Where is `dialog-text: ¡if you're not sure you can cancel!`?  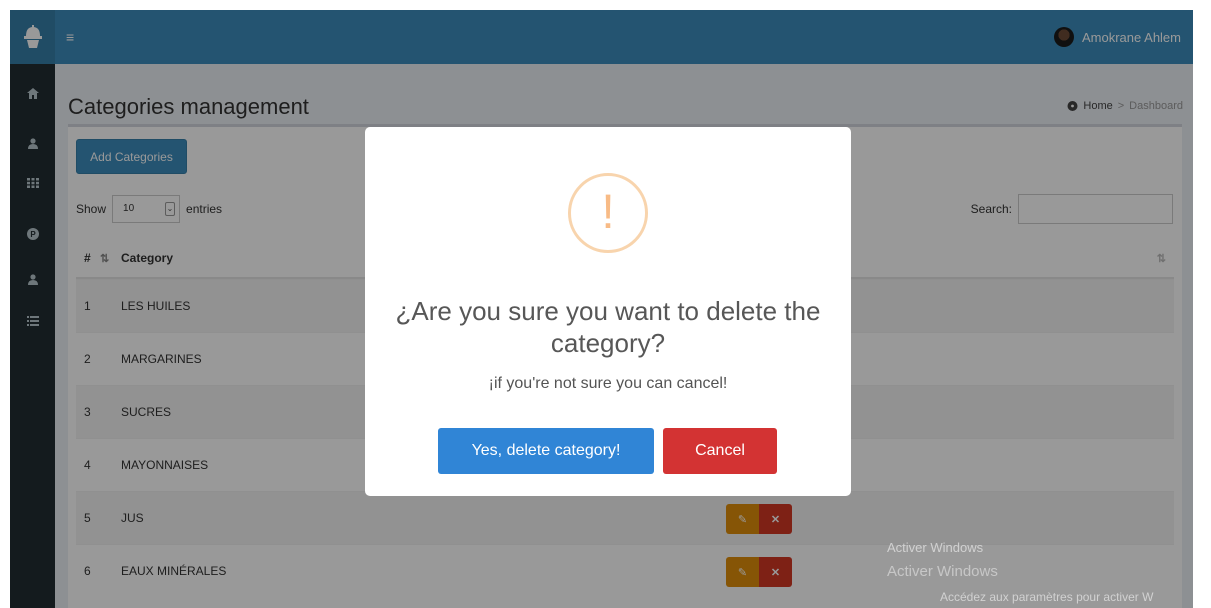 dialog-text: ¡if you're not sure you can cancel! is located at coordinates (608, 383).